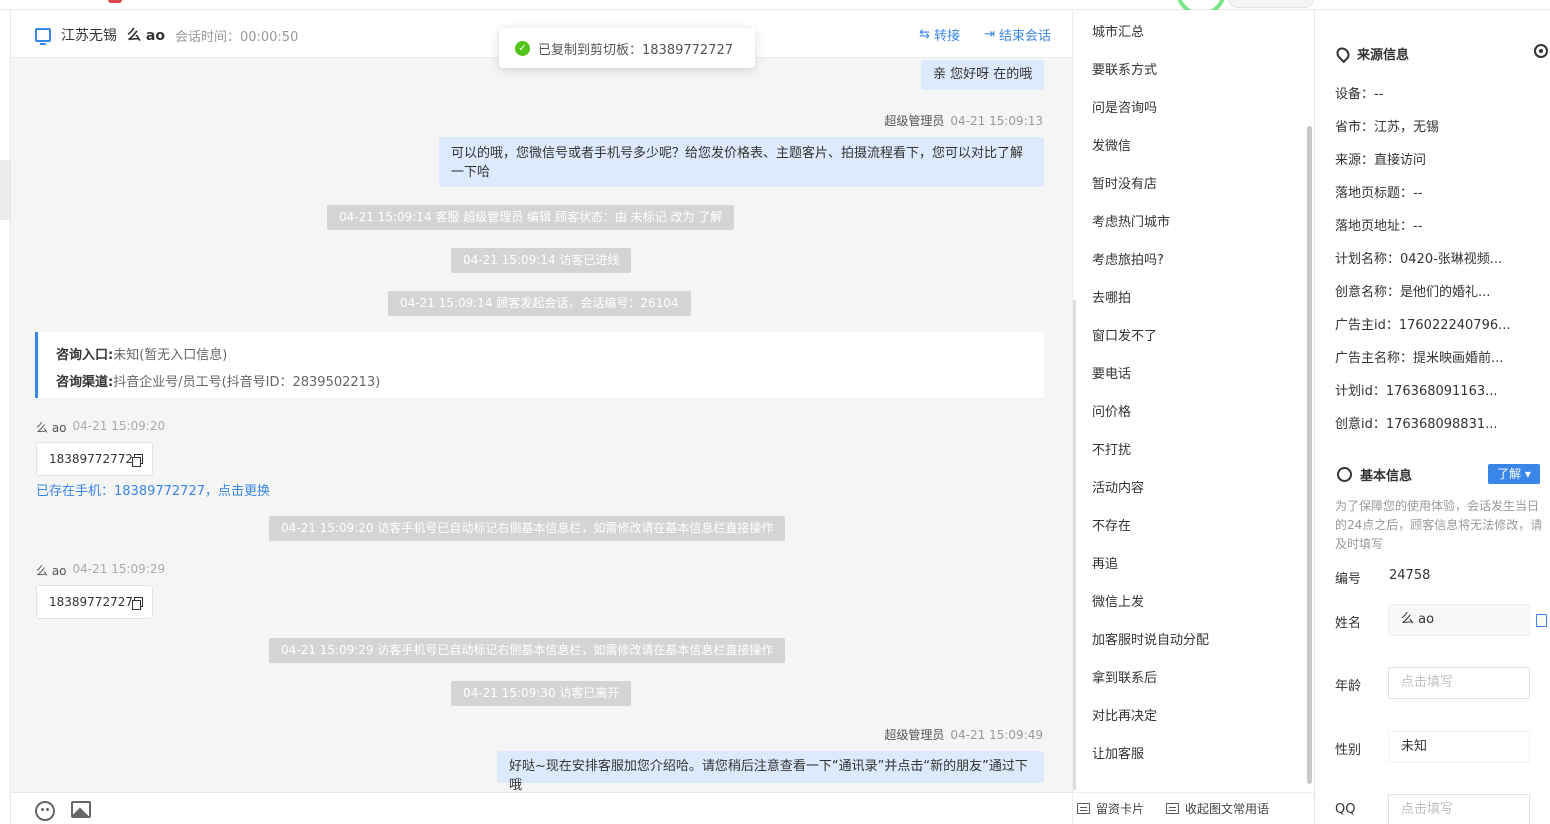  I want to click on chat-scrollbar, so click(1074, 545).